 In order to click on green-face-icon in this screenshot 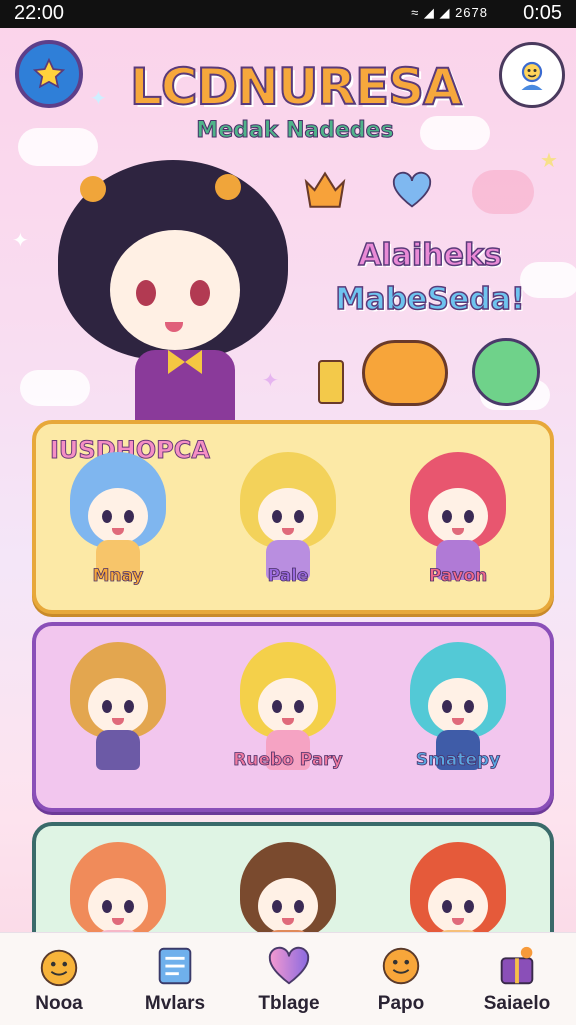, I will do `click(506, 372)`.